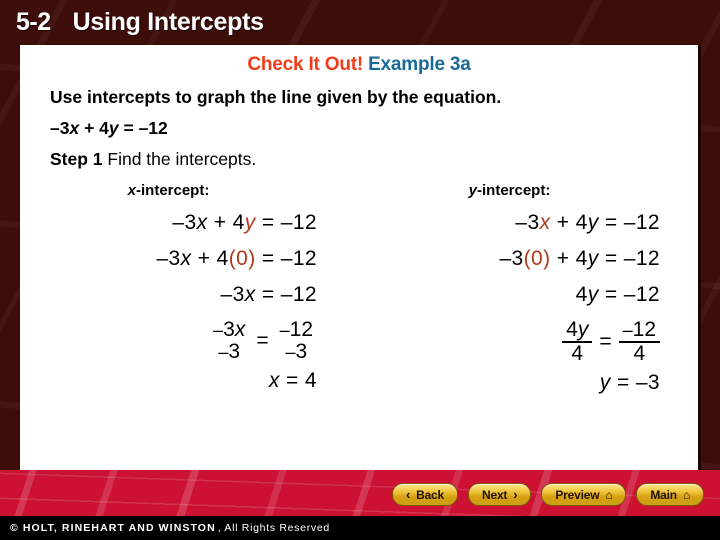 This screenshot has width=720, height=540. What do you see at coordinates (577, 494) in the screenshot?
I see `button-label: Preview` at bounding box center [577, 494].